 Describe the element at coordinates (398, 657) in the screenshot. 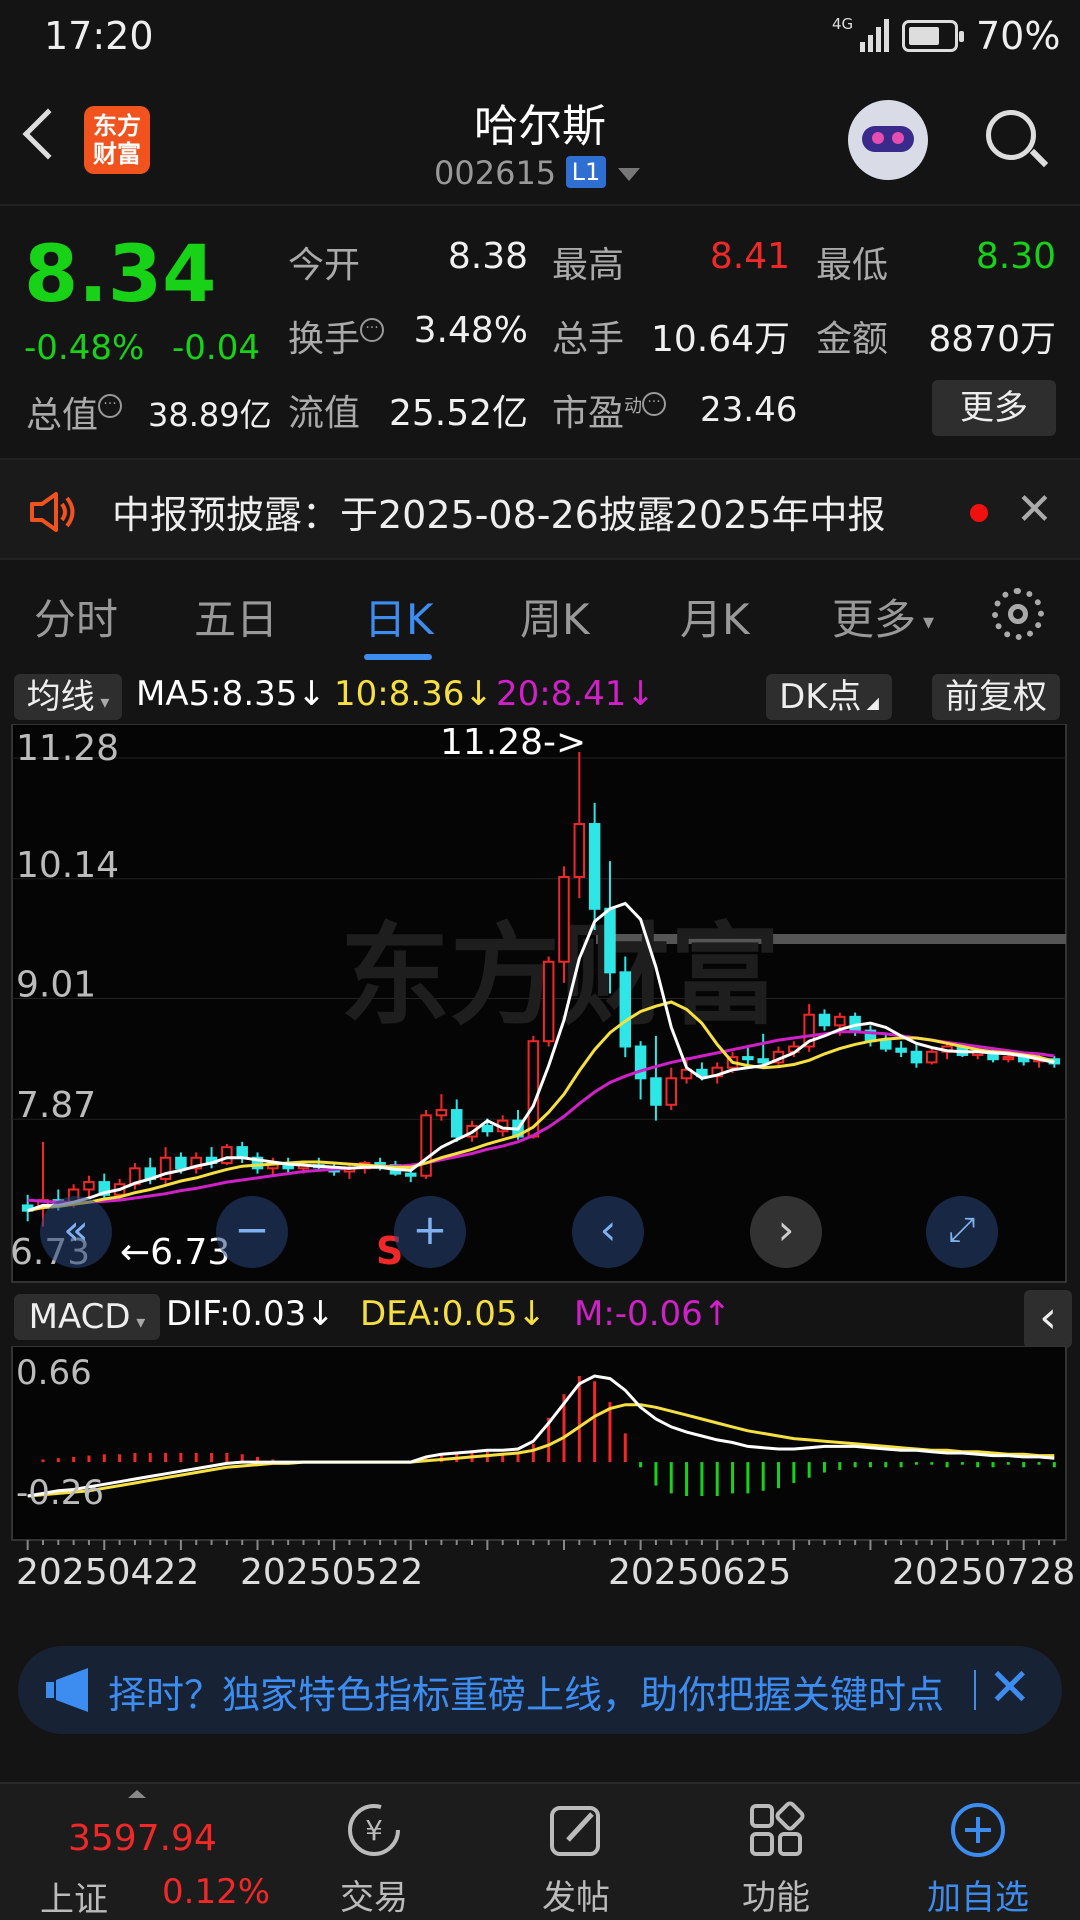

I see `active-tab-indicator` at that location.